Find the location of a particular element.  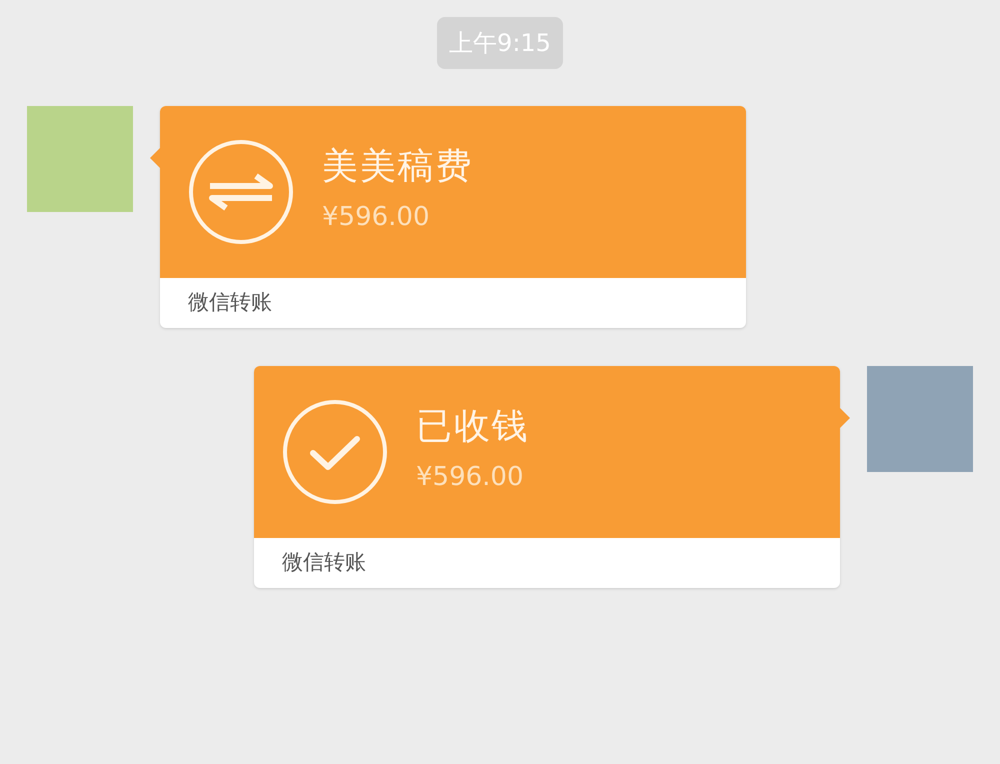

checkmark-circle-icon is located at coordinates (335, 452).